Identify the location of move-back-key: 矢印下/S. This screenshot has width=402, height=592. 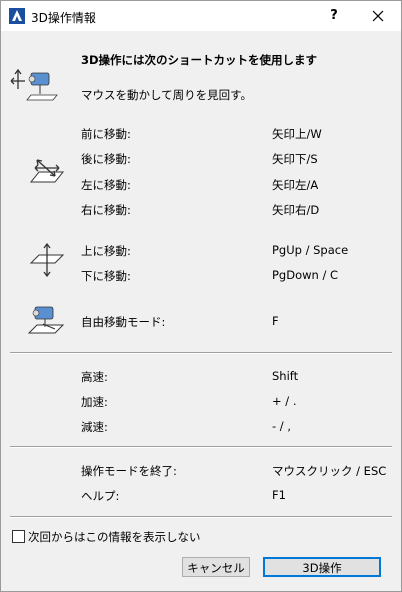
(295, 159).